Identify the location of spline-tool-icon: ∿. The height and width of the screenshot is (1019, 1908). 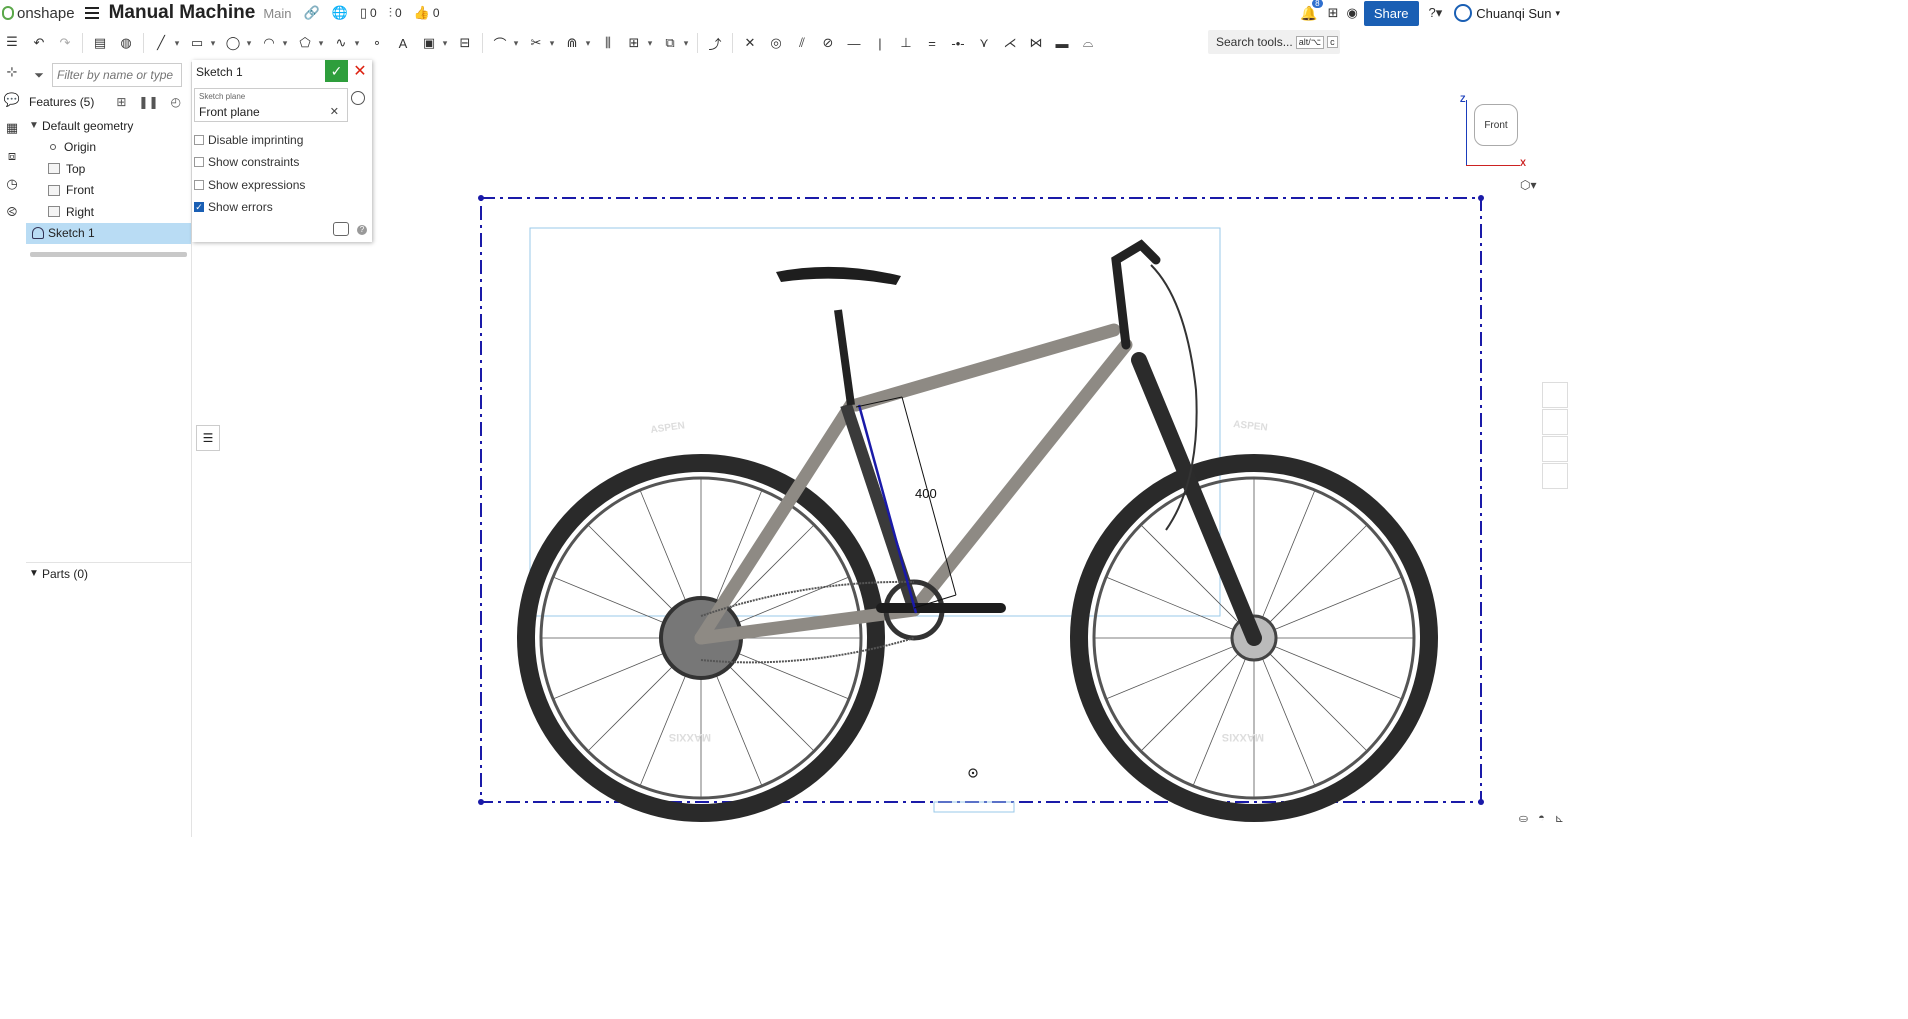
(341, 43).